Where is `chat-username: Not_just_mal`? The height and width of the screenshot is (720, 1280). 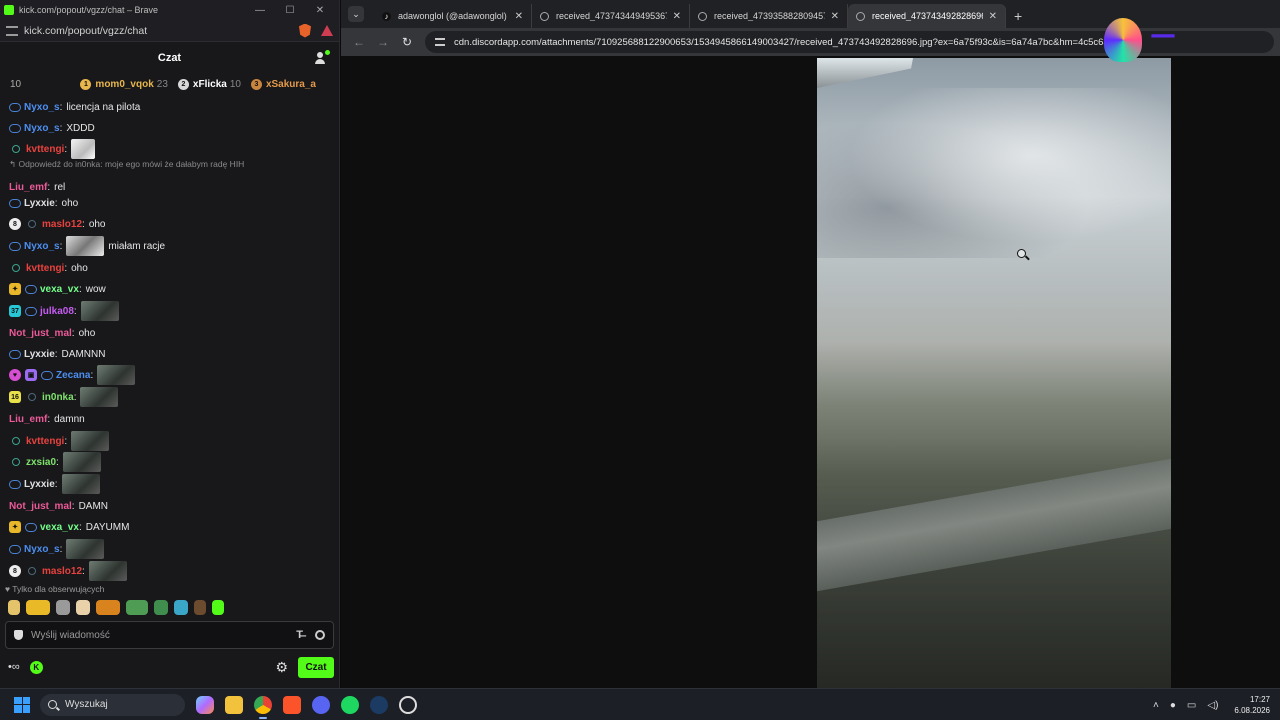 chat-username: Not_just_mal is located at coordinates (40, 506).